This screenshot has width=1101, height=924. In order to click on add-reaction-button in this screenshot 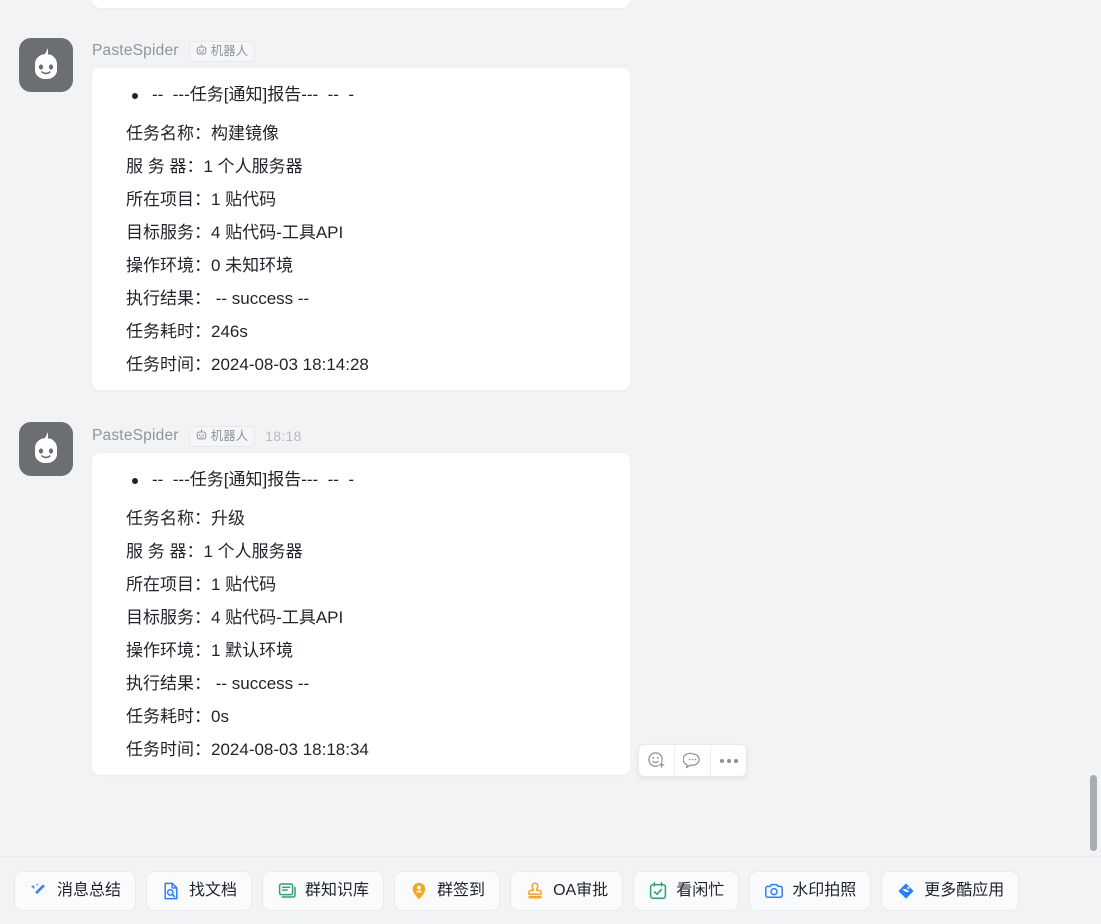, I will do `click(657, 760)`.